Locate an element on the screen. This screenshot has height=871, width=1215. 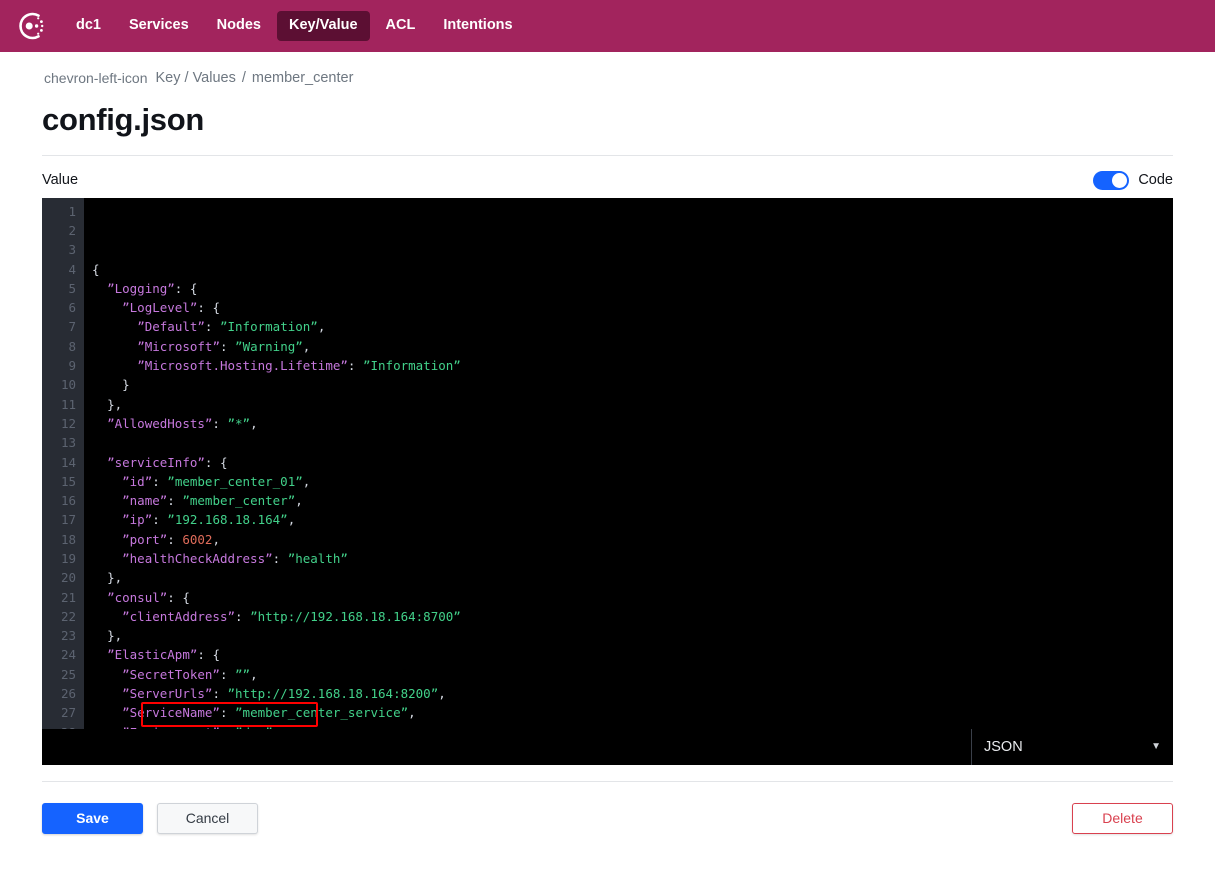
line-number: 4 is located at coordinates (72, 269).